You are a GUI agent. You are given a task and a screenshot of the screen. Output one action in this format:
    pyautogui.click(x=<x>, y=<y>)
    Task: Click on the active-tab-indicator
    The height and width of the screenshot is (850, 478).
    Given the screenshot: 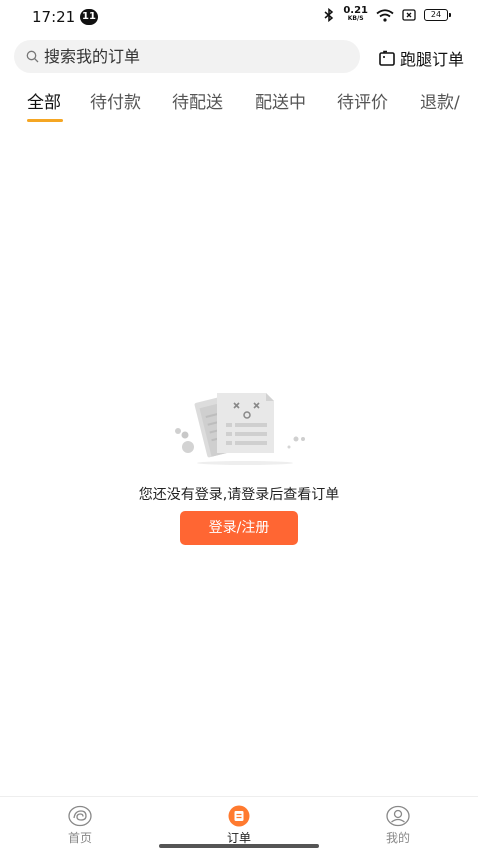 What is the action you would take?
    pyautogui.click(x=45, y=120)
    